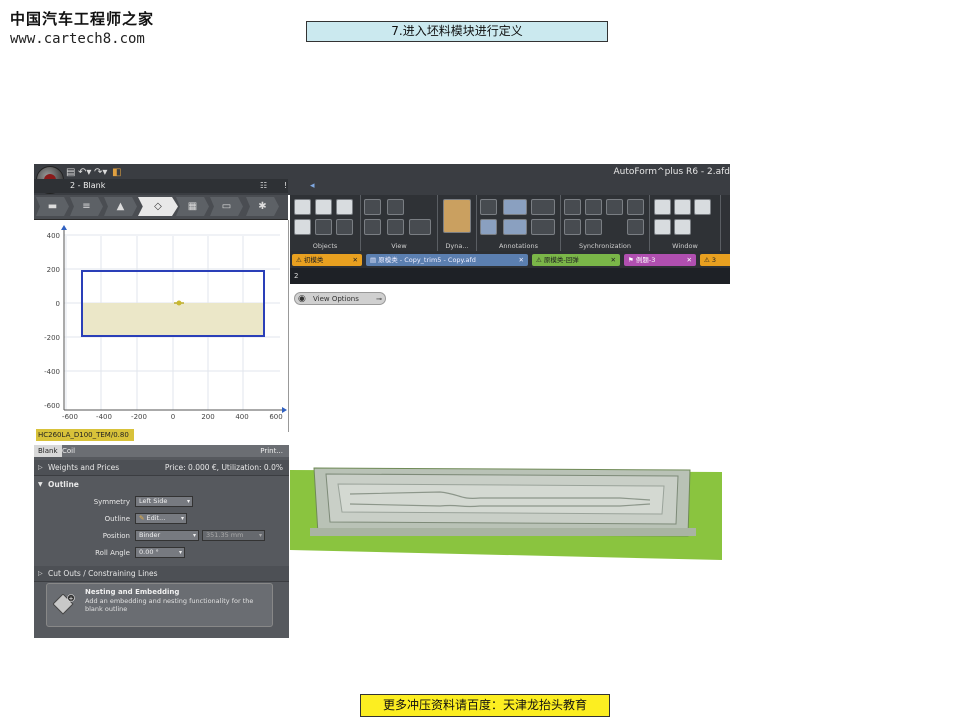  What do you see at coordinates (543, 207) in the screenshot?
I see `pin-icon` at bounding box center [543, 207].